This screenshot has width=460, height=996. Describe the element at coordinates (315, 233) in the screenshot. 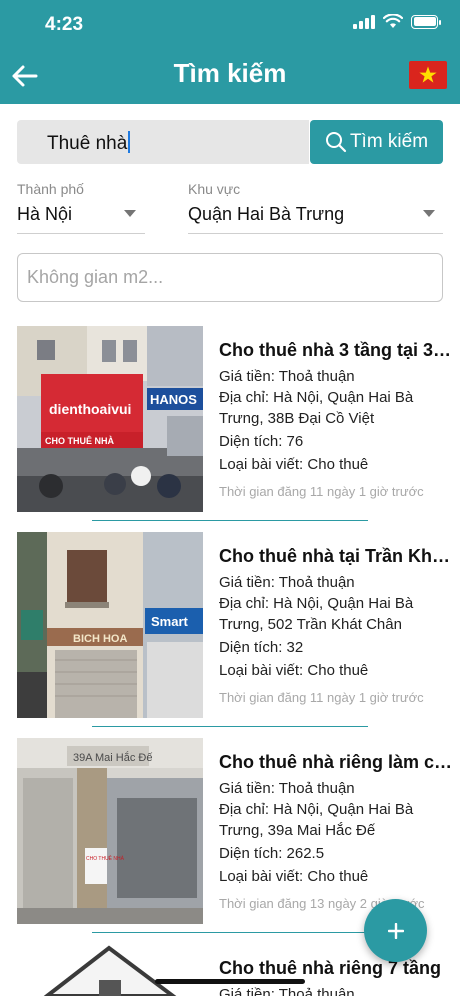

I see `district-underline` at that location.